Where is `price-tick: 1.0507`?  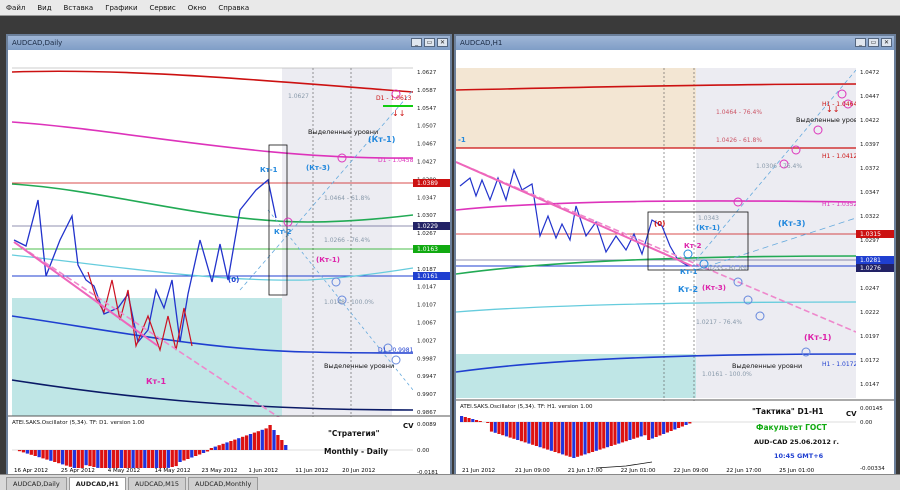
price-tick: 1.0507 is located at coordinates (427, 127).